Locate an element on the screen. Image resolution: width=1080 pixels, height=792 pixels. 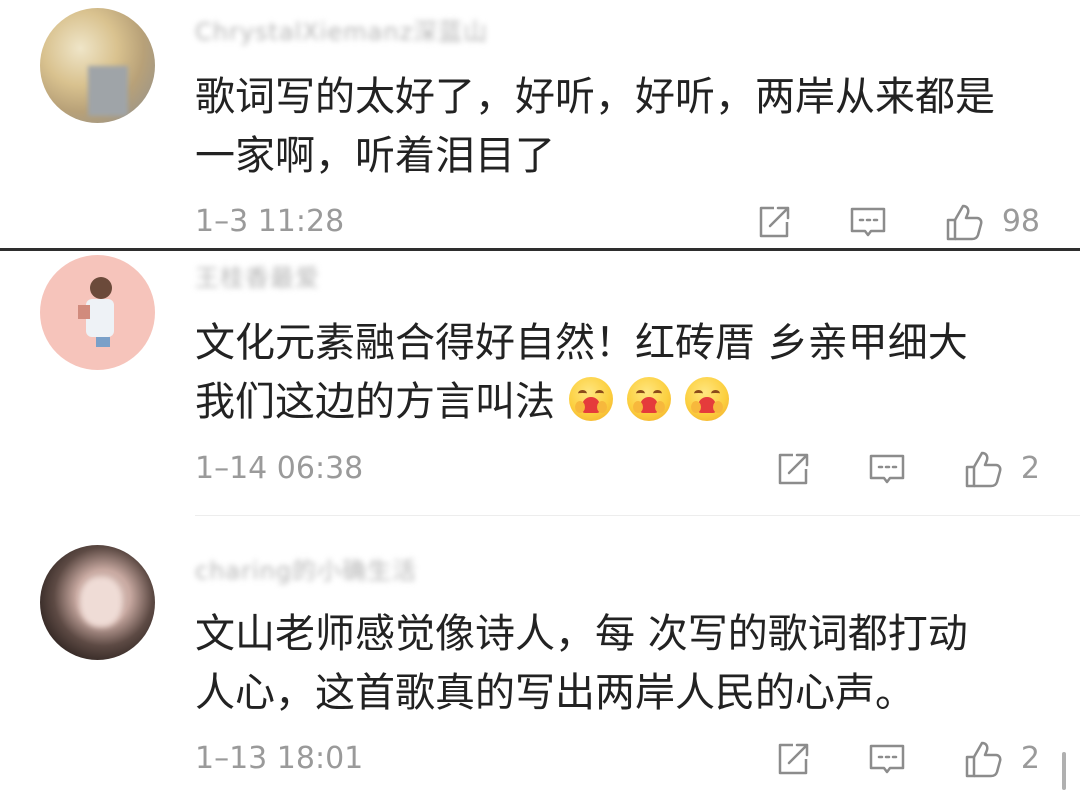
username: charing的小确生活 is located at coordinates (306, 571).